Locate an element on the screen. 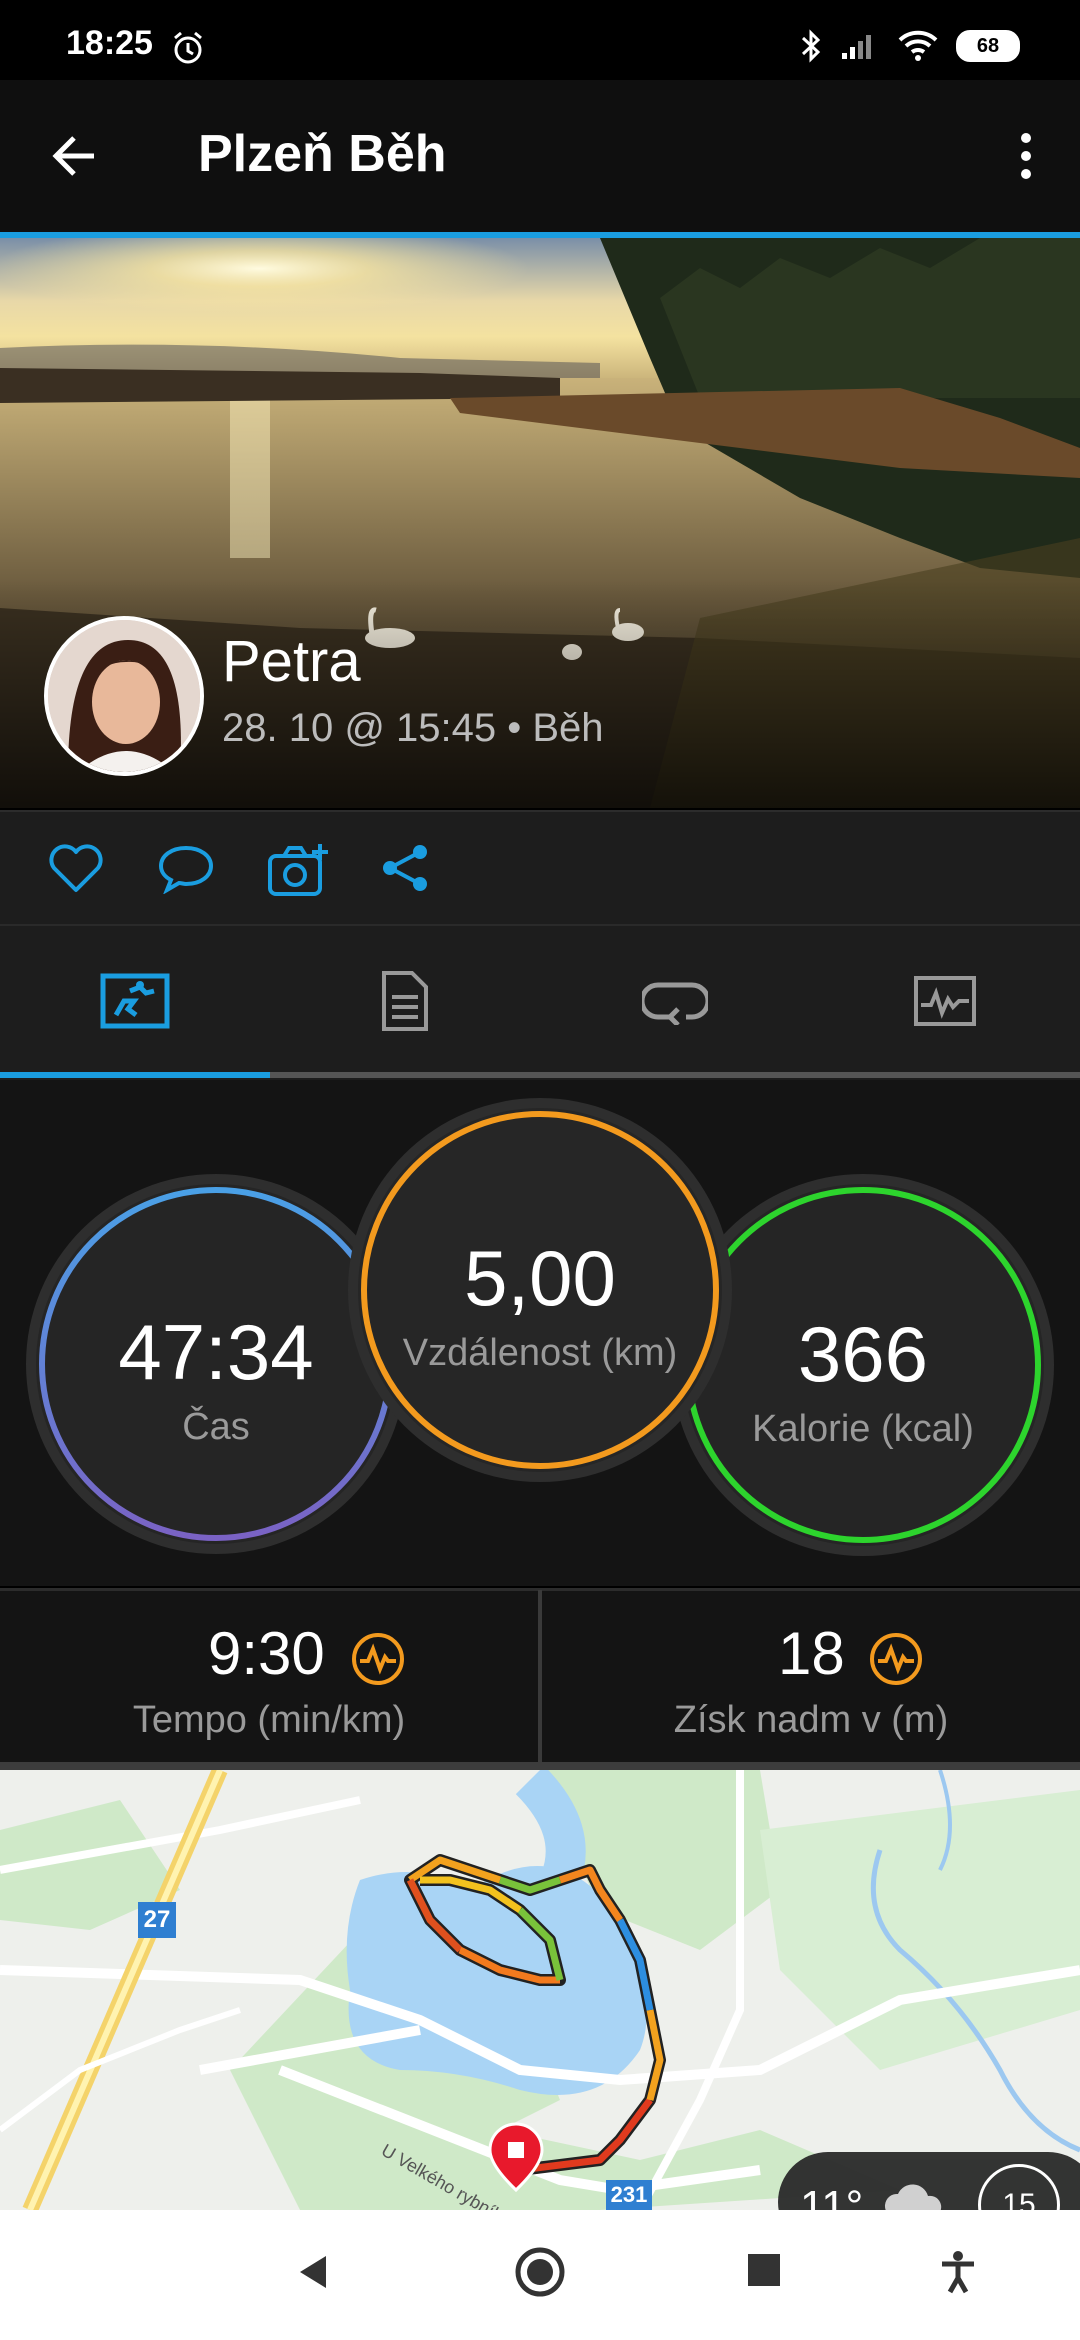  pace-value: 9:30 is located at coordinates (266, 1653).